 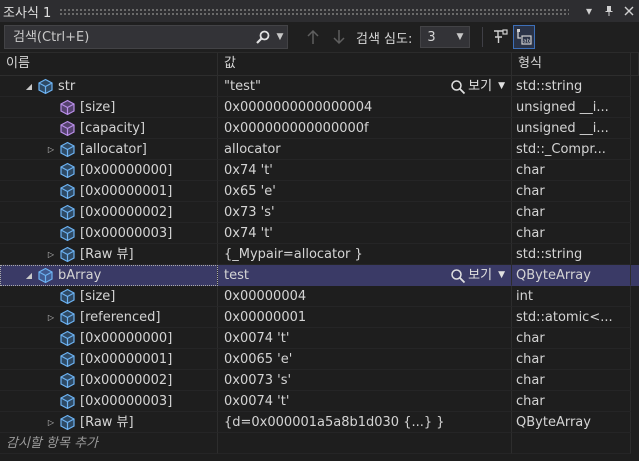 I want to click on value-cell: allocator, so click(x=365, y=149).